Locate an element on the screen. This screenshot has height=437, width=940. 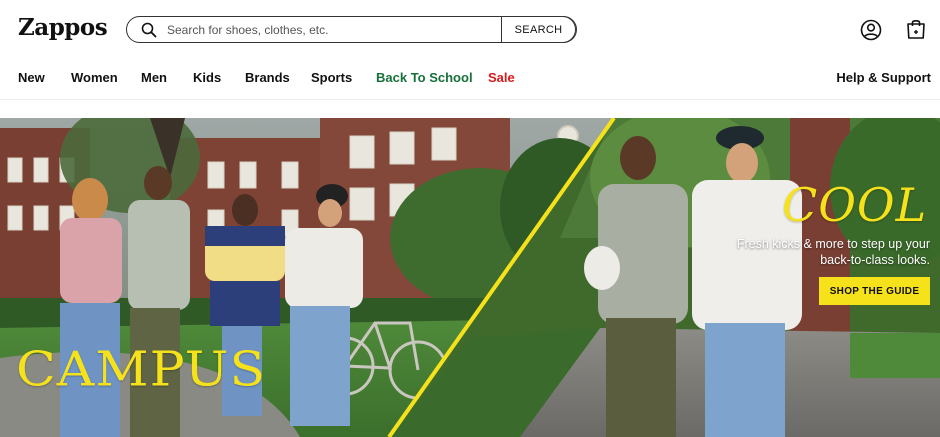
search-bar: SEARCH is located at coordinates (351, 29).